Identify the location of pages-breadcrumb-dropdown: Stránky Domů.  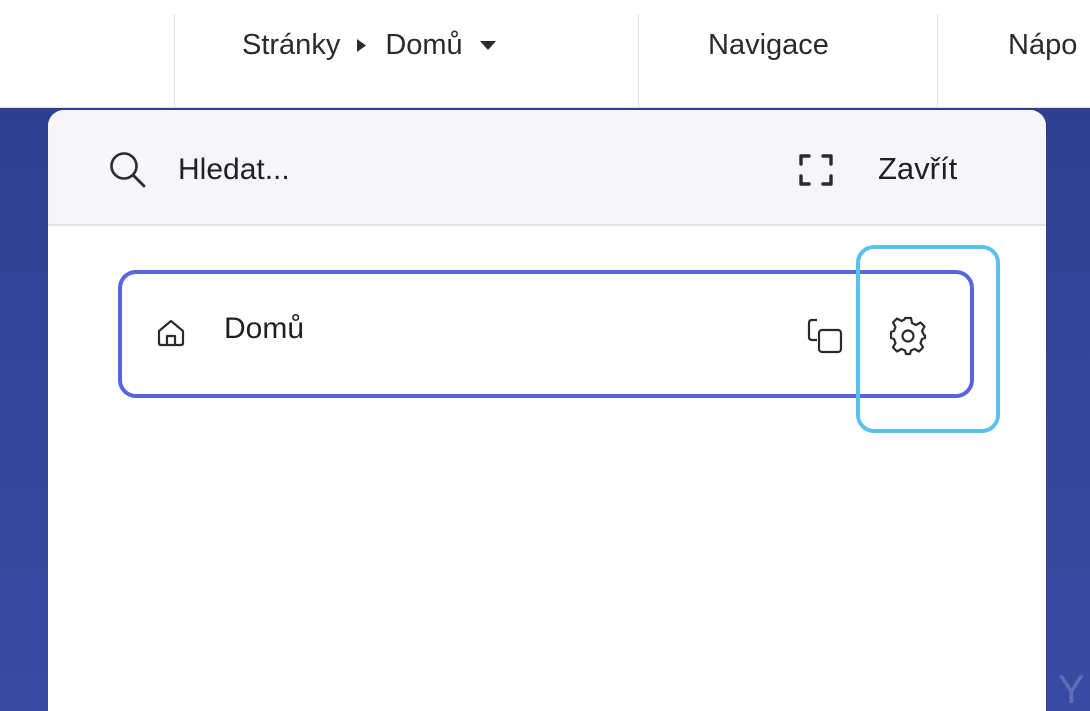
(369, 45).